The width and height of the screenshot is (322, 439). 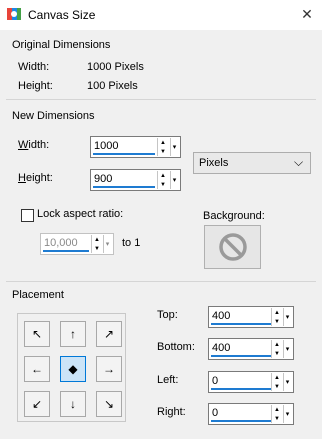 I want to click on bottom-dropdown-icon: ▾, so click(x=287, y=349).